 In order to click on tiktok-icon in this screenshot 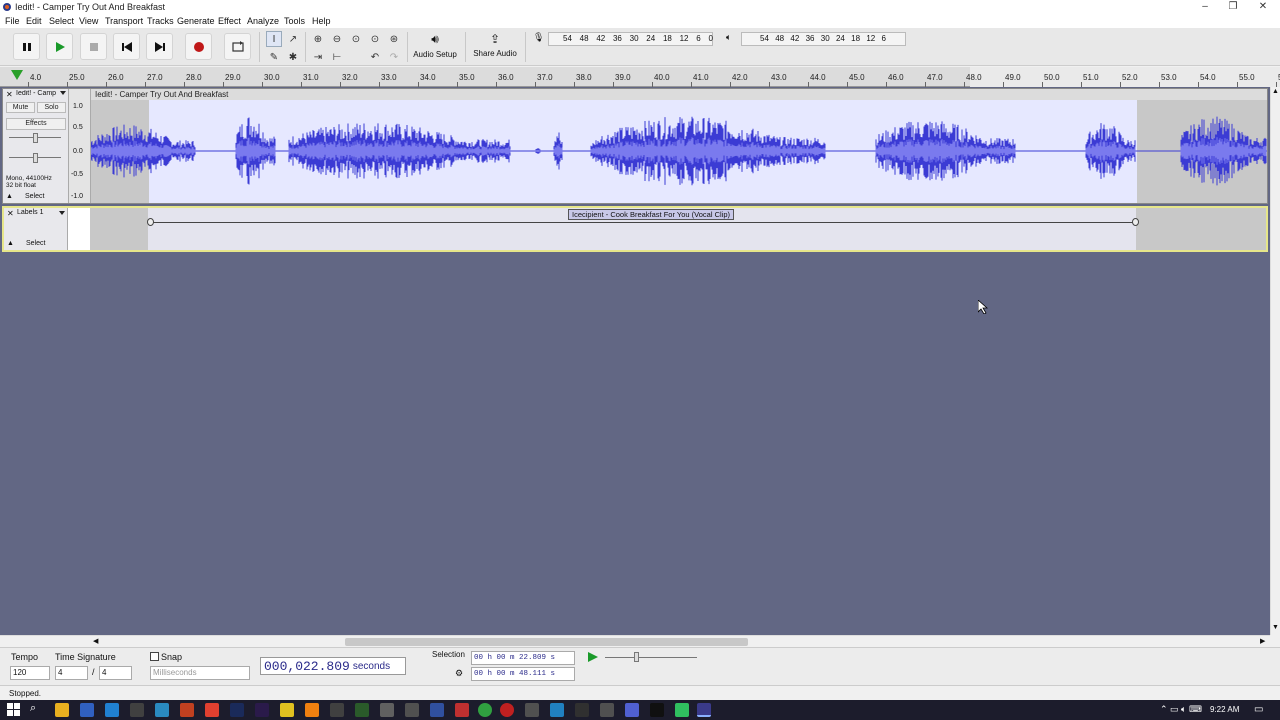, I will do `click(657, 710)`.